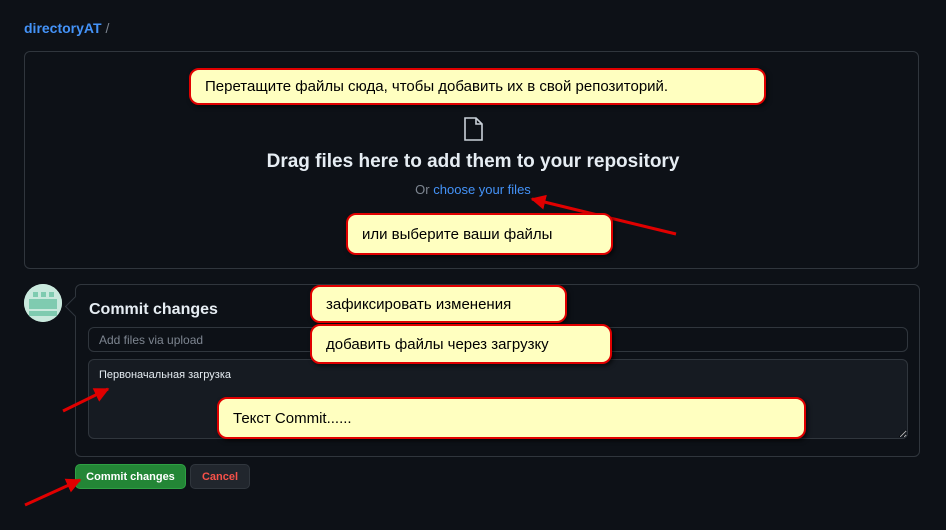  I want to click on breadcrumb-repo-link: directoryAT, so click(63, 28).